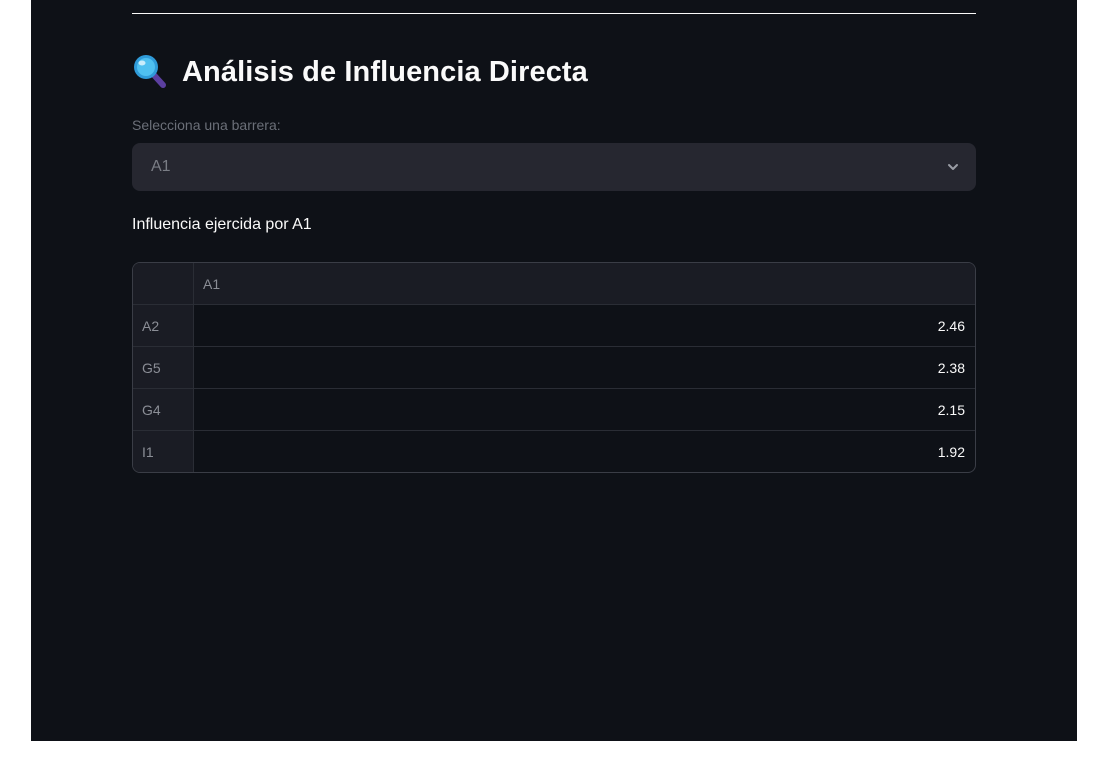  I want to click on table-row: G4 2.15, so click(554, 410).